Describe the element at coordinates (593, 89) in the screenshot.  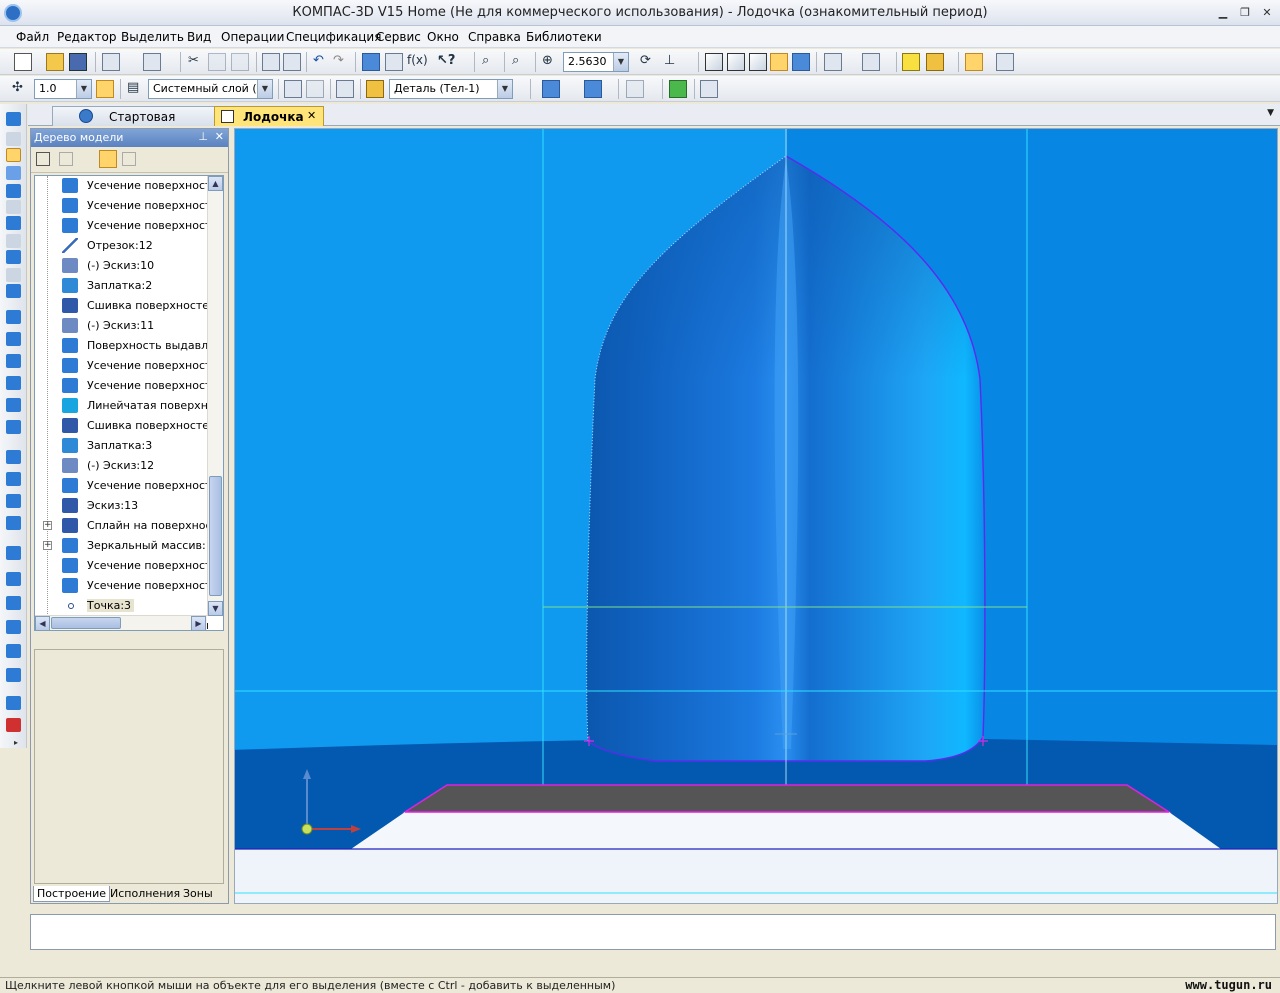
I see `optical-properties-icon` at that location.